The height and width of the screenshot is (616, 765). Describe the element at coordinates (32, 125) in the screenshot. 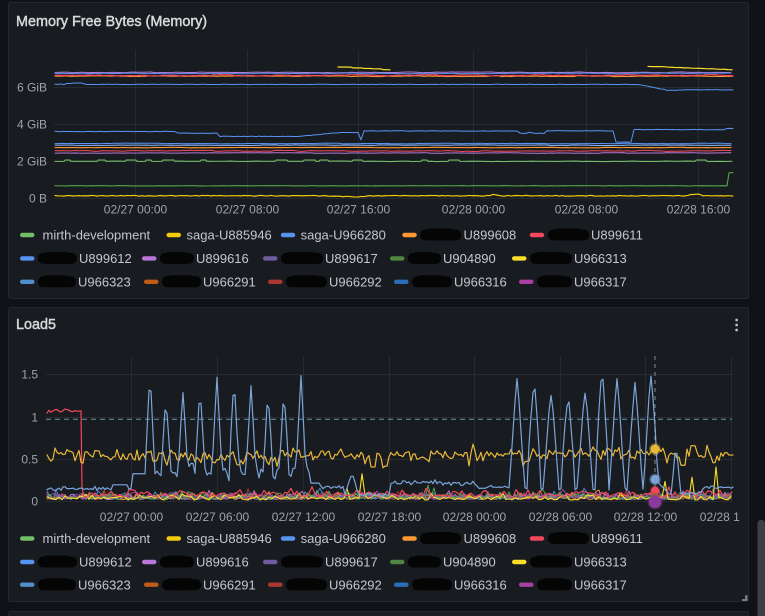

I see `svg-text: 4 GiB` at that location.